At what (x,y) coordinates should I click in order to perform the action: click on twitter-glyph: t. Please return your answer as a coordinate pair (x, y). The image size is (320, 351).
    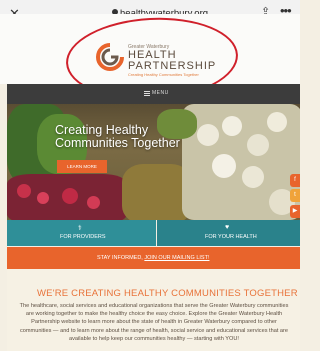
    Looking at the image, I should click on (295, 195).